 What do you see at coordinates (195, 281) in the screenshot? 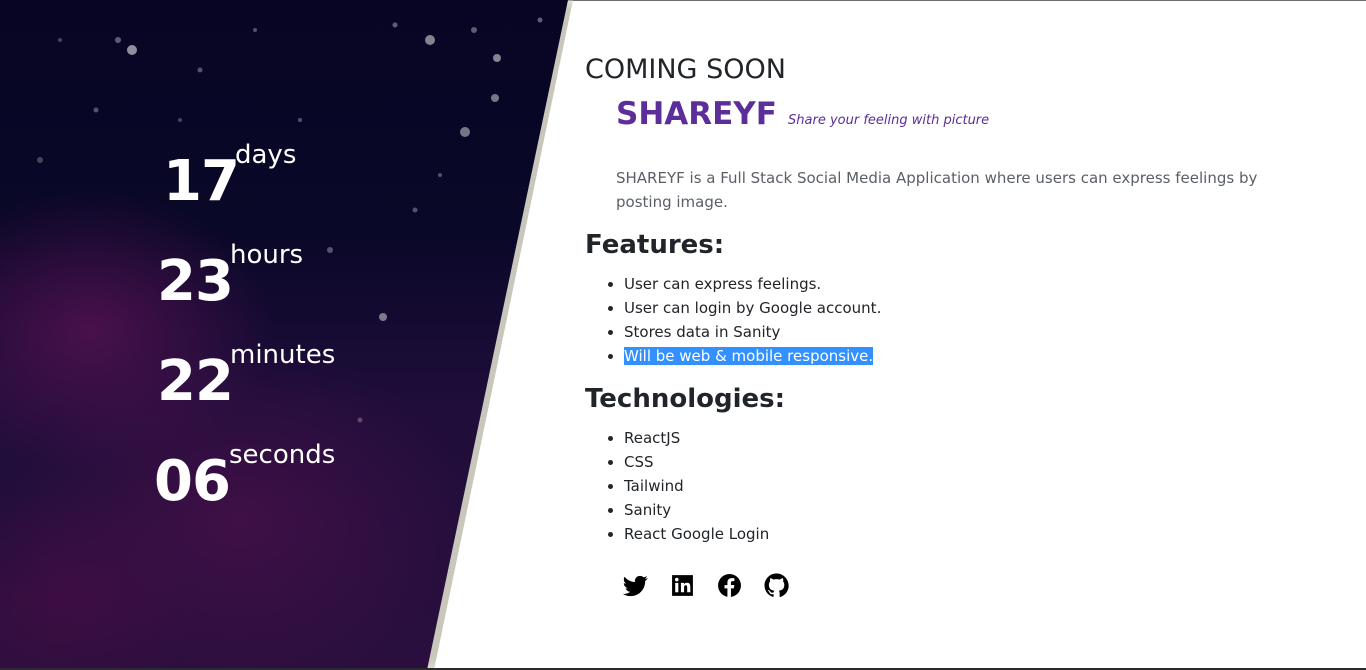
I see `hours-value: 23` at bounding box center [195, 281].